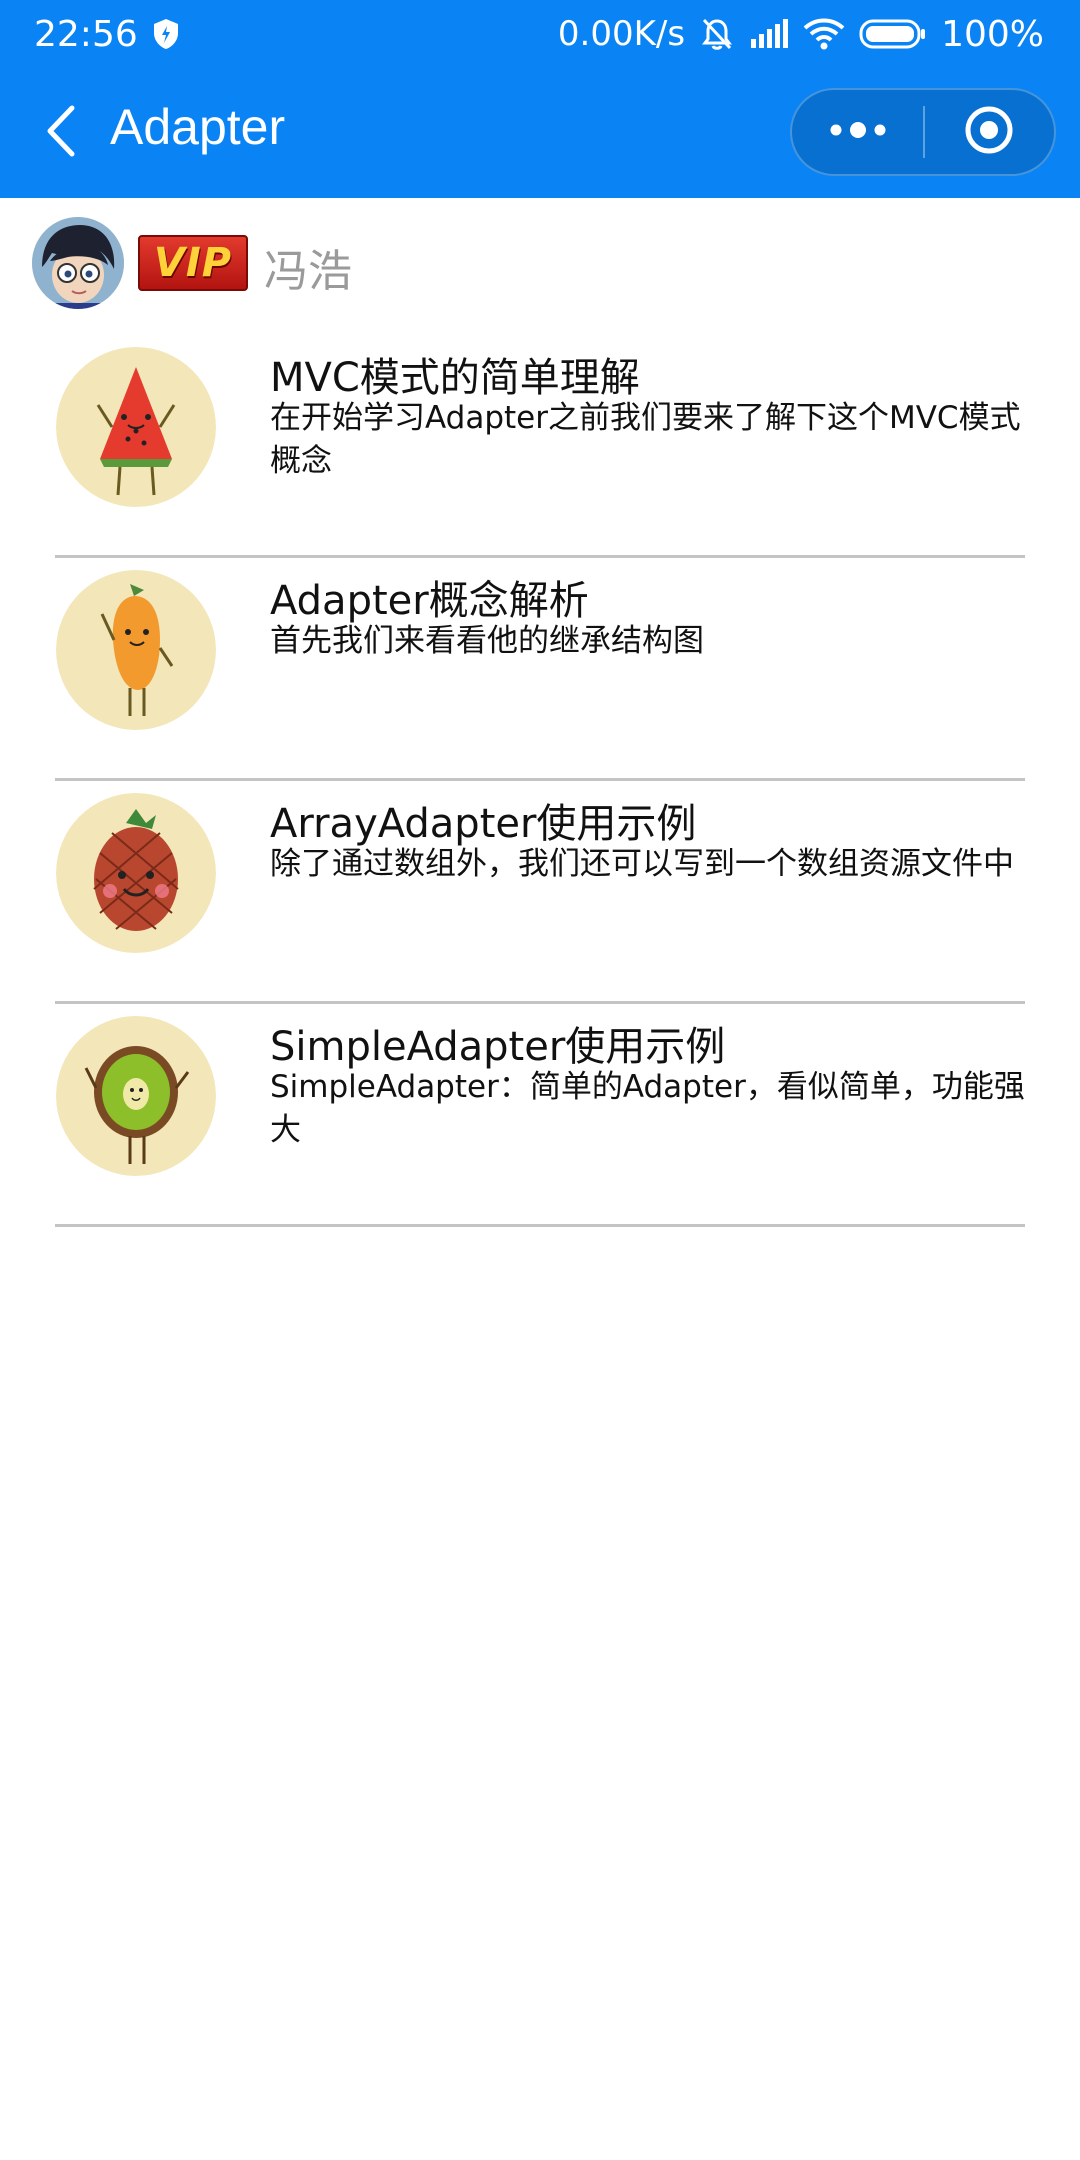 The width and height of the screenshot is (1080, 2160). Describe the element at coordinates (86, 34) in the screenshot. I see `status-time: 22:56` at that location.